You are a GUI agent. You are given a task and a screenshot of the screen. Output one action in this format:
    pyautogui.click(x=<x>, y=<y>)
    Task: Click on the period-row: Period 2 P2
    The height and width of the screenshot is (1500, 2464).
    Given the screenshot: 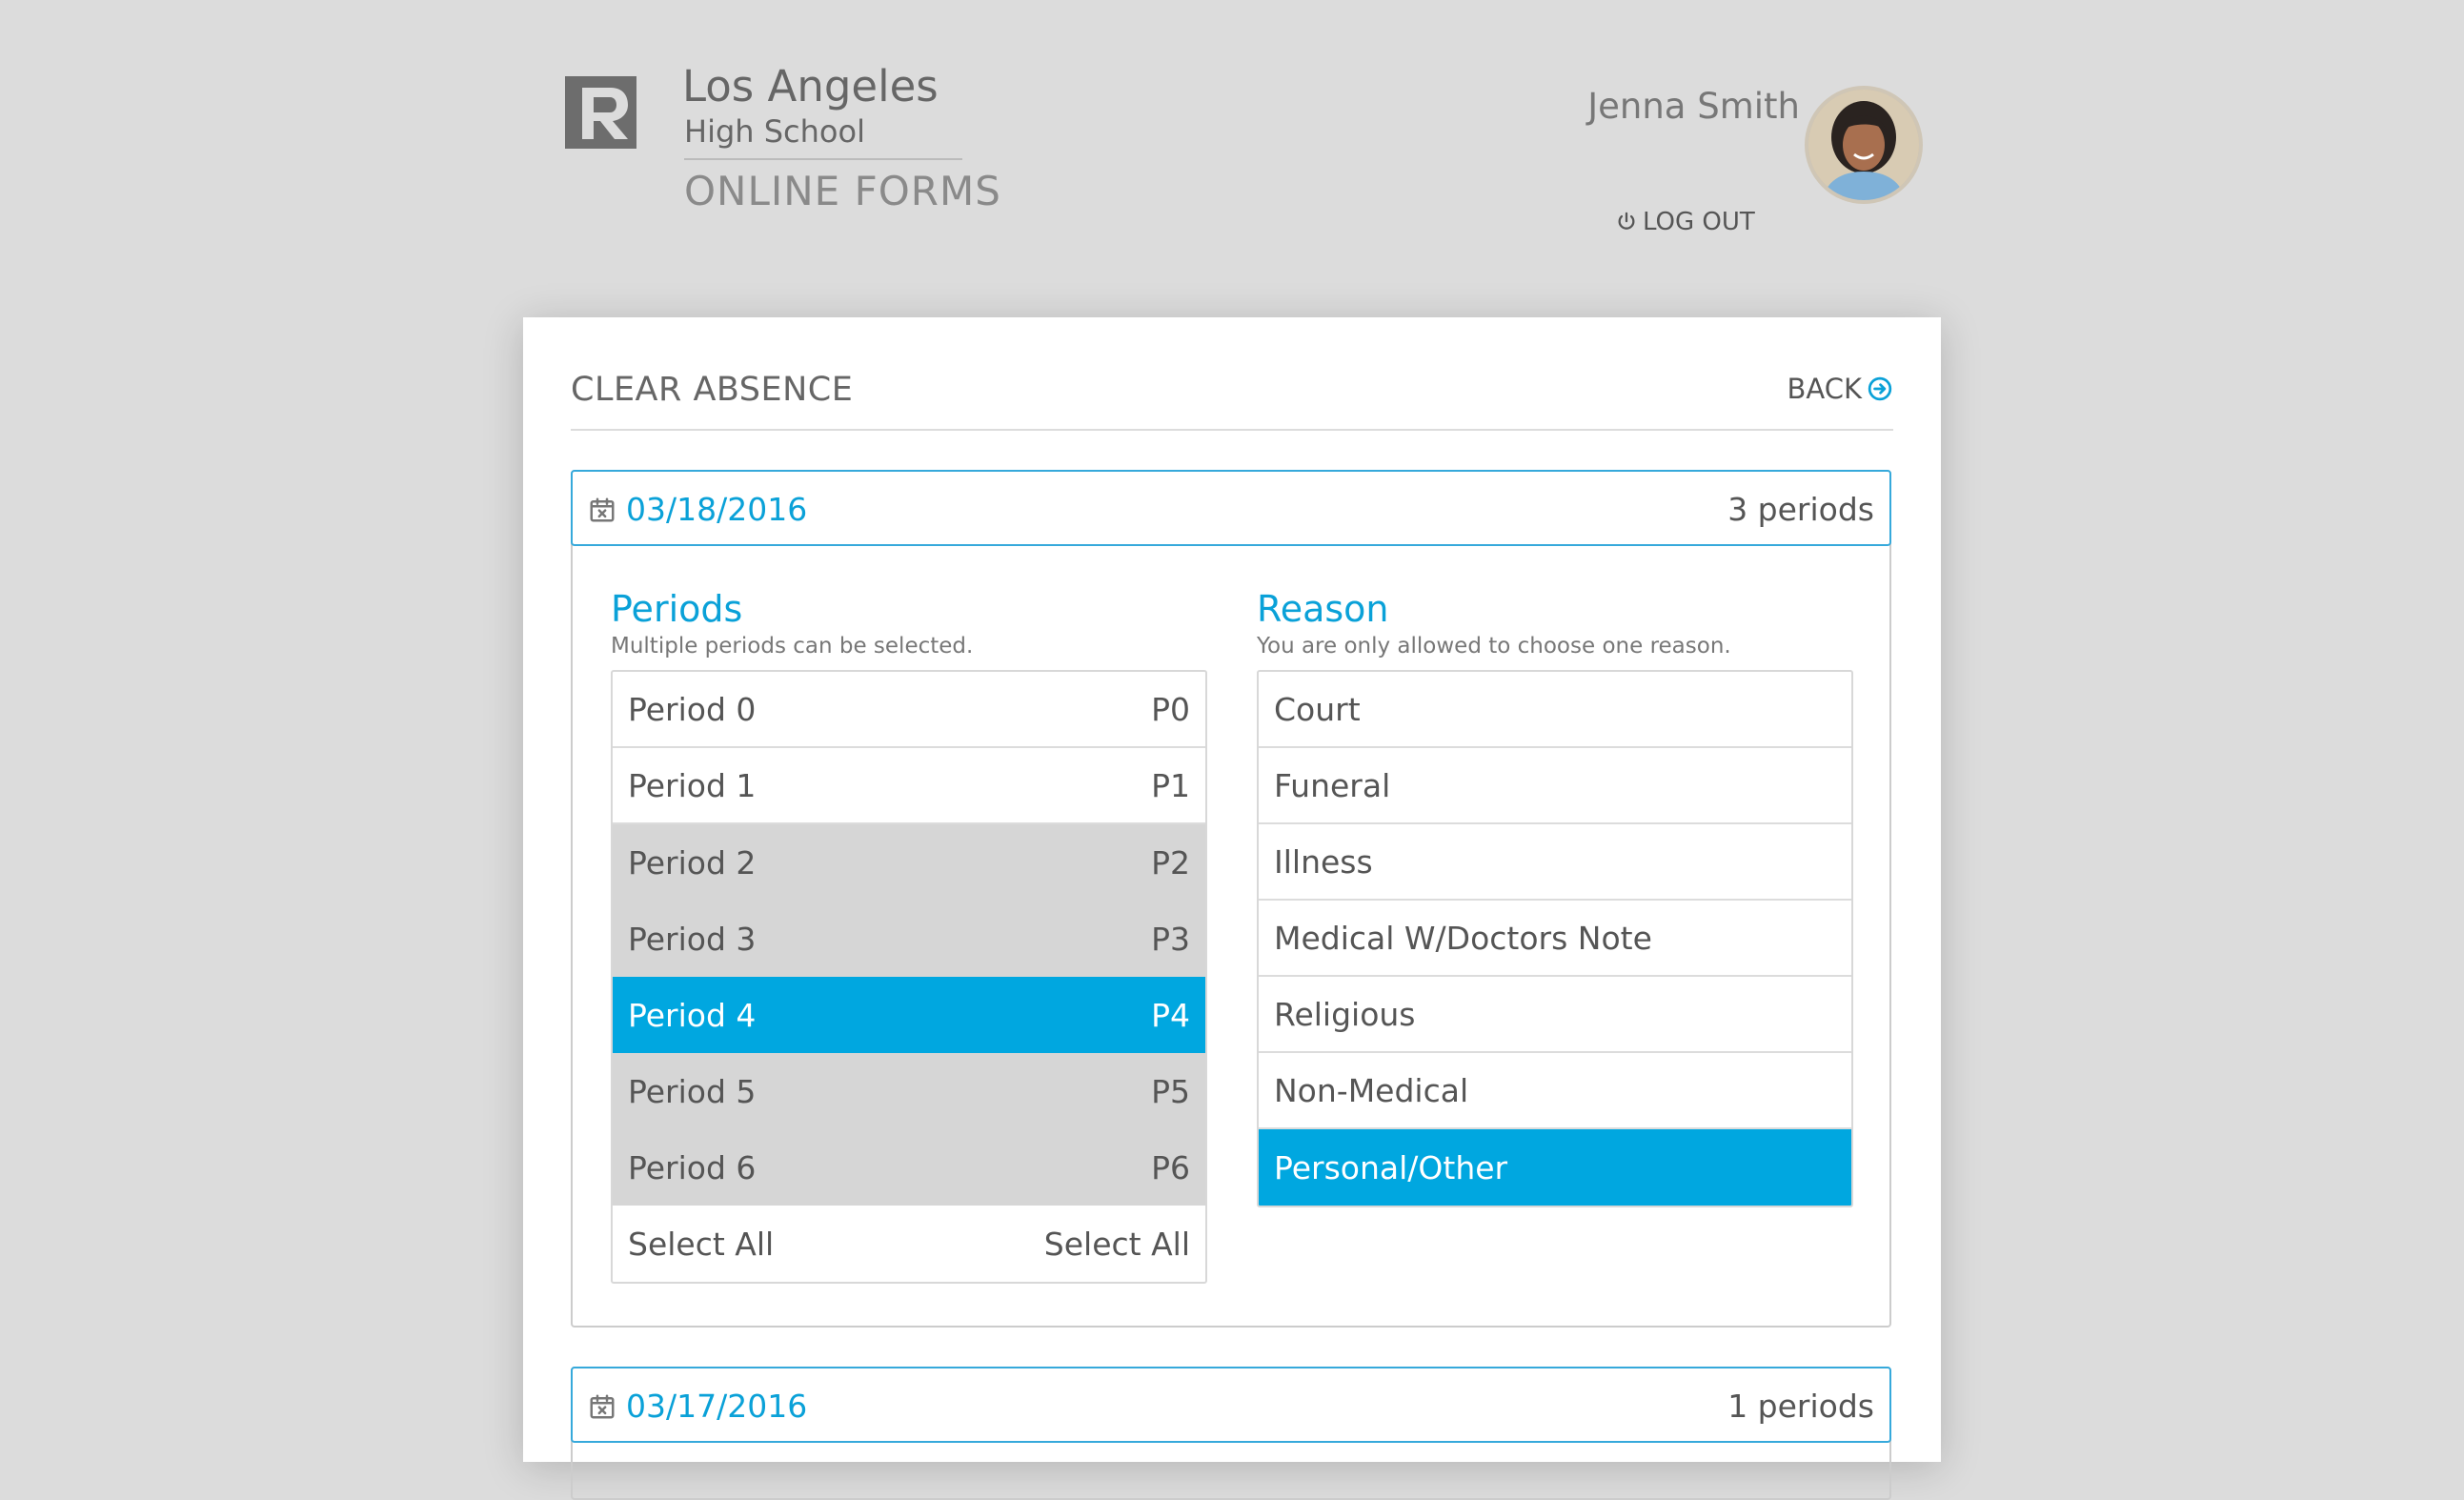 What is the action you would take?
    pyautogui.click(x=909, y=862)
    